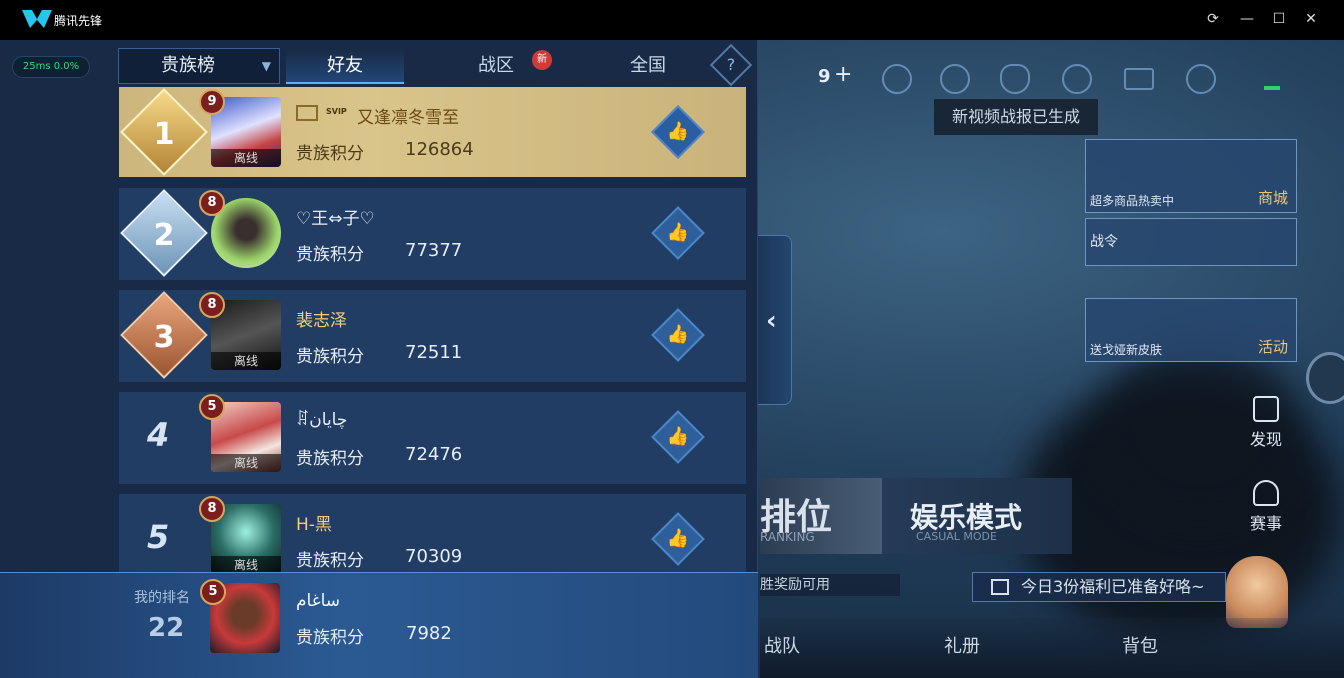 The width and height of the screenshot is (1344, 678). I want to click on counter-value: 9, so click(824, 76).